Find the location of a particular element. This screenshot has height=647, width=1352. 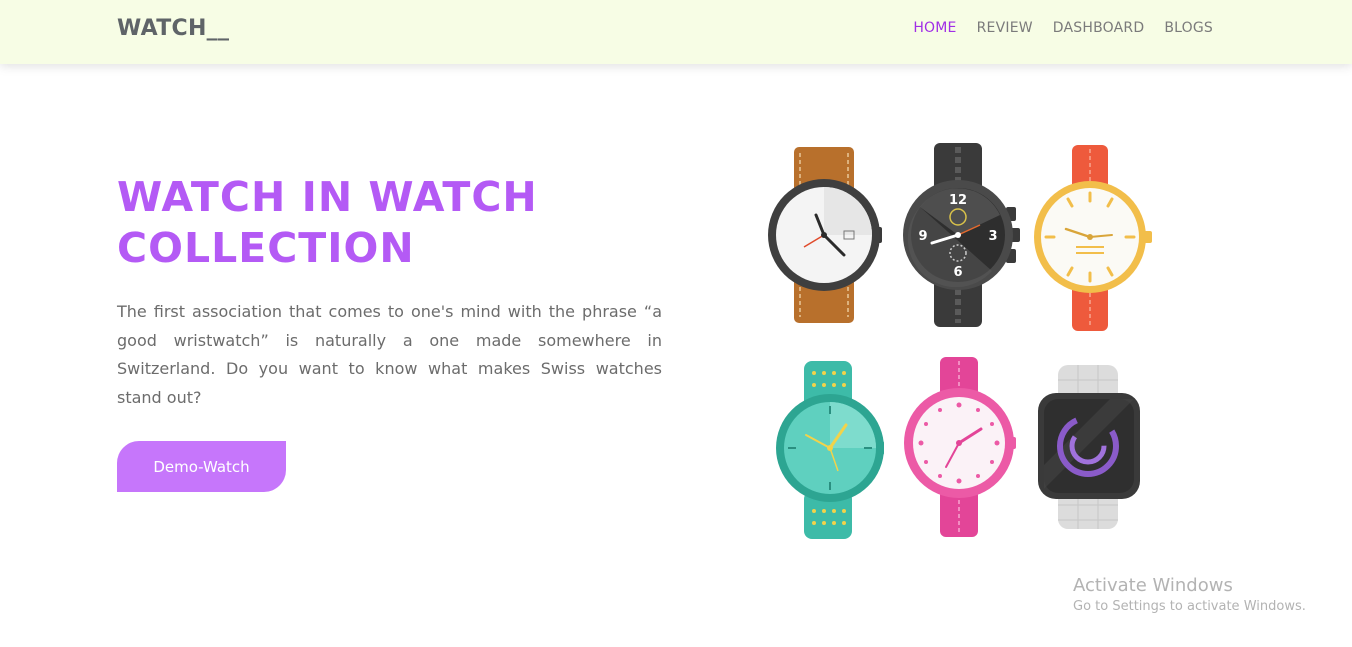

hero-title-line-2: COLLECTION is located at coordinates (266, 248).